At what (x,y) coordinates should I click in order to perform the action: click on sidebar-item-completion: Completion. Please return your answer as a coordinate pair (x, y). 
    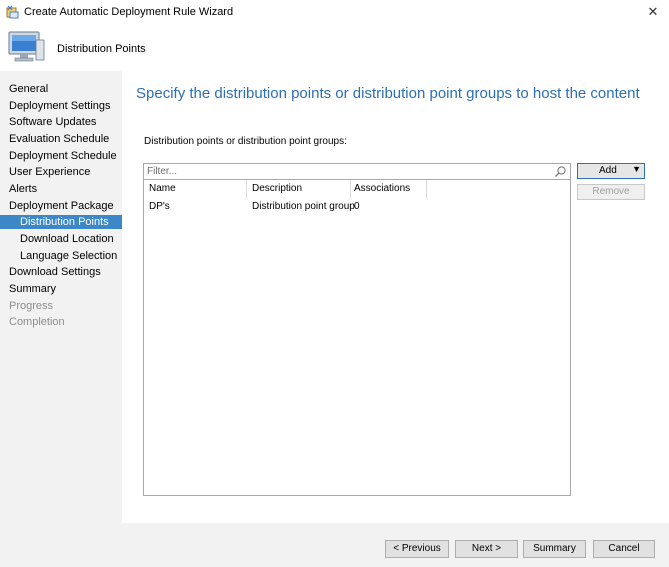
    Looking at the image, I should click on (37, 322).